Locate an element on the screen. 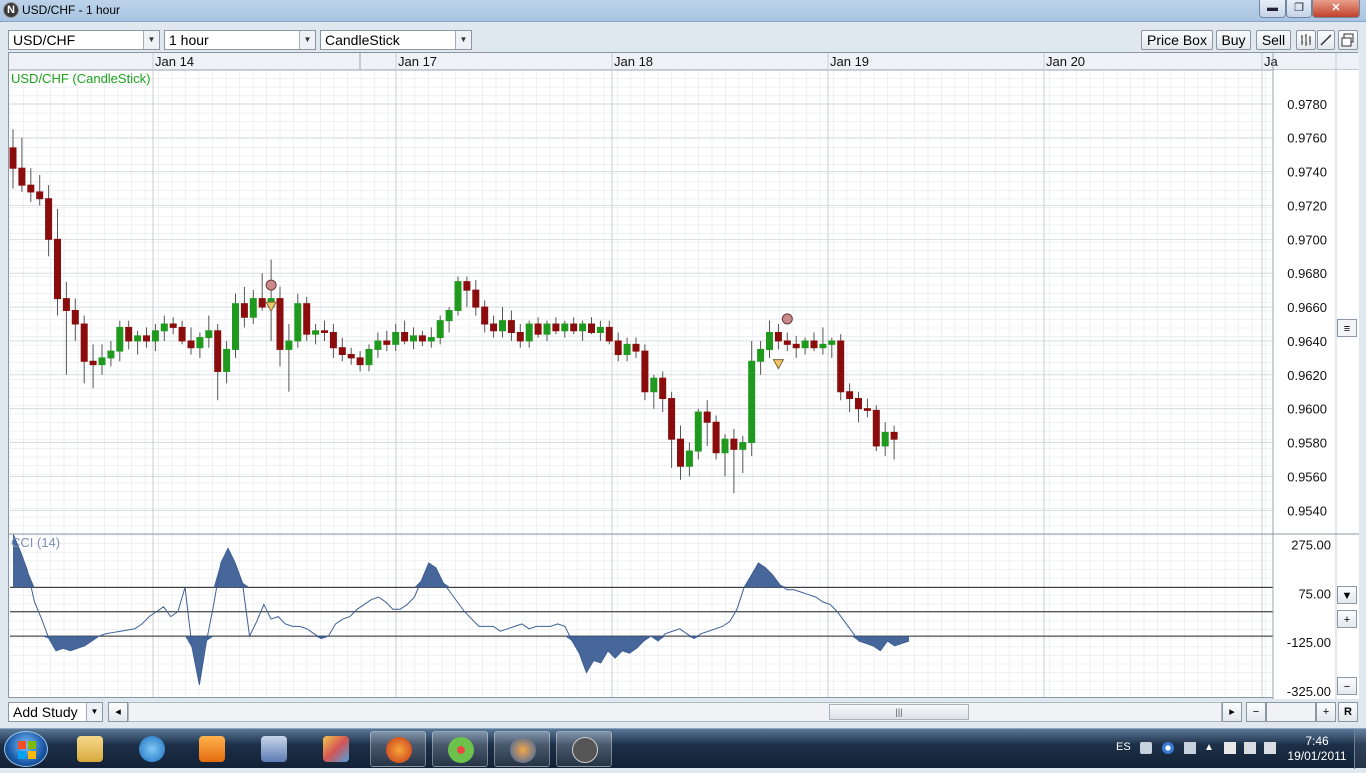  scroll-thumb: ||| is located at coordinates (899, 712).